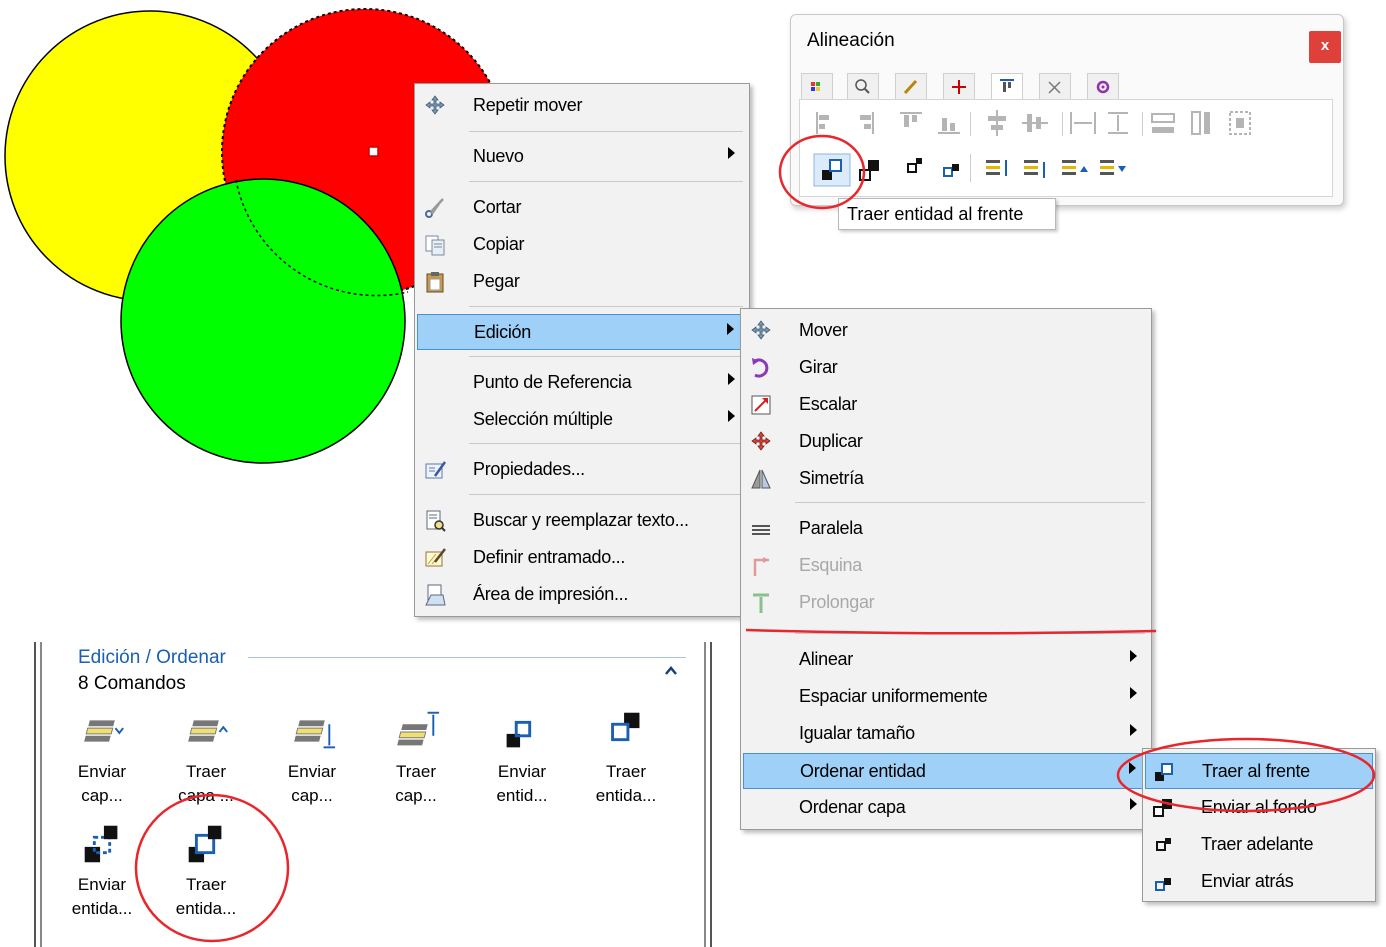 The width and height of the screenshot is (1386, 947). I want to click on same-size-icon, so click(1240, 123).